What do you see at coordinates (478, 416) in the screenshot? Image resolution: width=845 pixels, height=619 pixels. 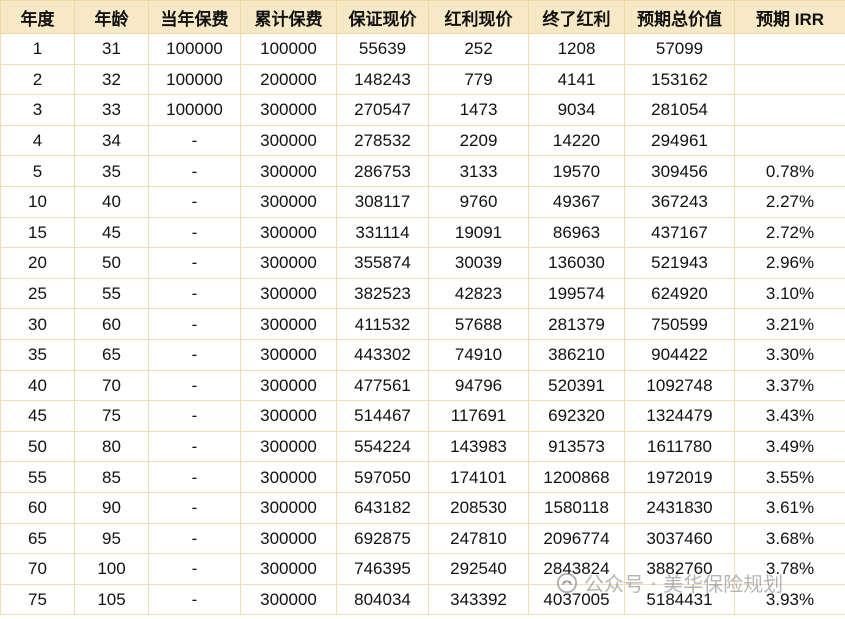 I see `cell-dividend-cash-value: 117691` at bounding box center [478, 416].